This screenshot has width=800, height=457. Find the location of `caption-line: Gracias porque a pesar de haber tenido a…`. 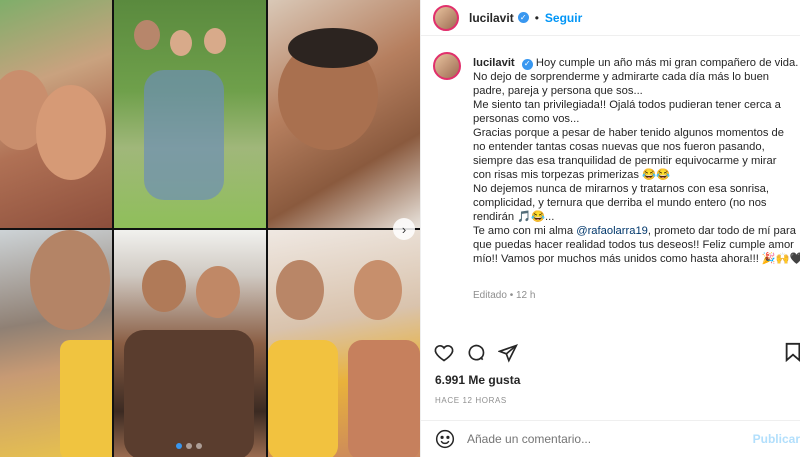

caption-line: Gracias porque a pesar de haber tenido a… is located at coordinates (628, 133).